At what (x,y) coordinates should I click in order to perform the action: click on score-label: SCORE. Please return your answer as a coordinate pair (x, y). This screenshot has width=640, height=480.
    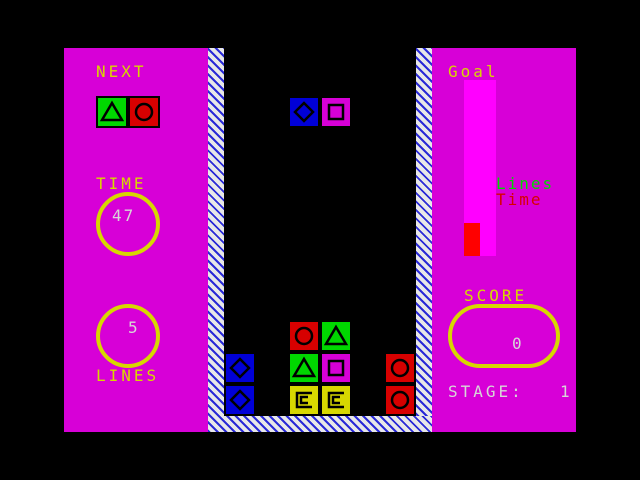
    Looking at the image, I should click on (496, 295).